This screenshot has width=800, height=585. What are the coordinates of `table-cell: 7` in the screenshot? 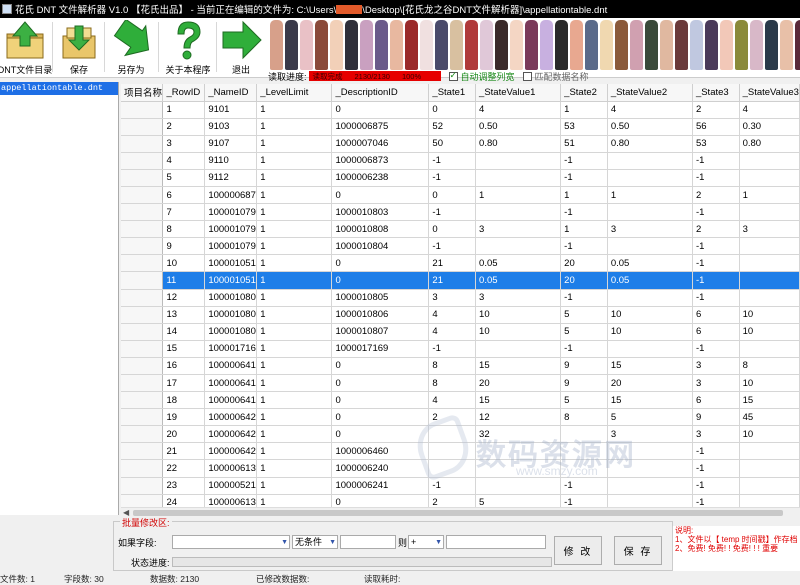 It's located at (184, 212).